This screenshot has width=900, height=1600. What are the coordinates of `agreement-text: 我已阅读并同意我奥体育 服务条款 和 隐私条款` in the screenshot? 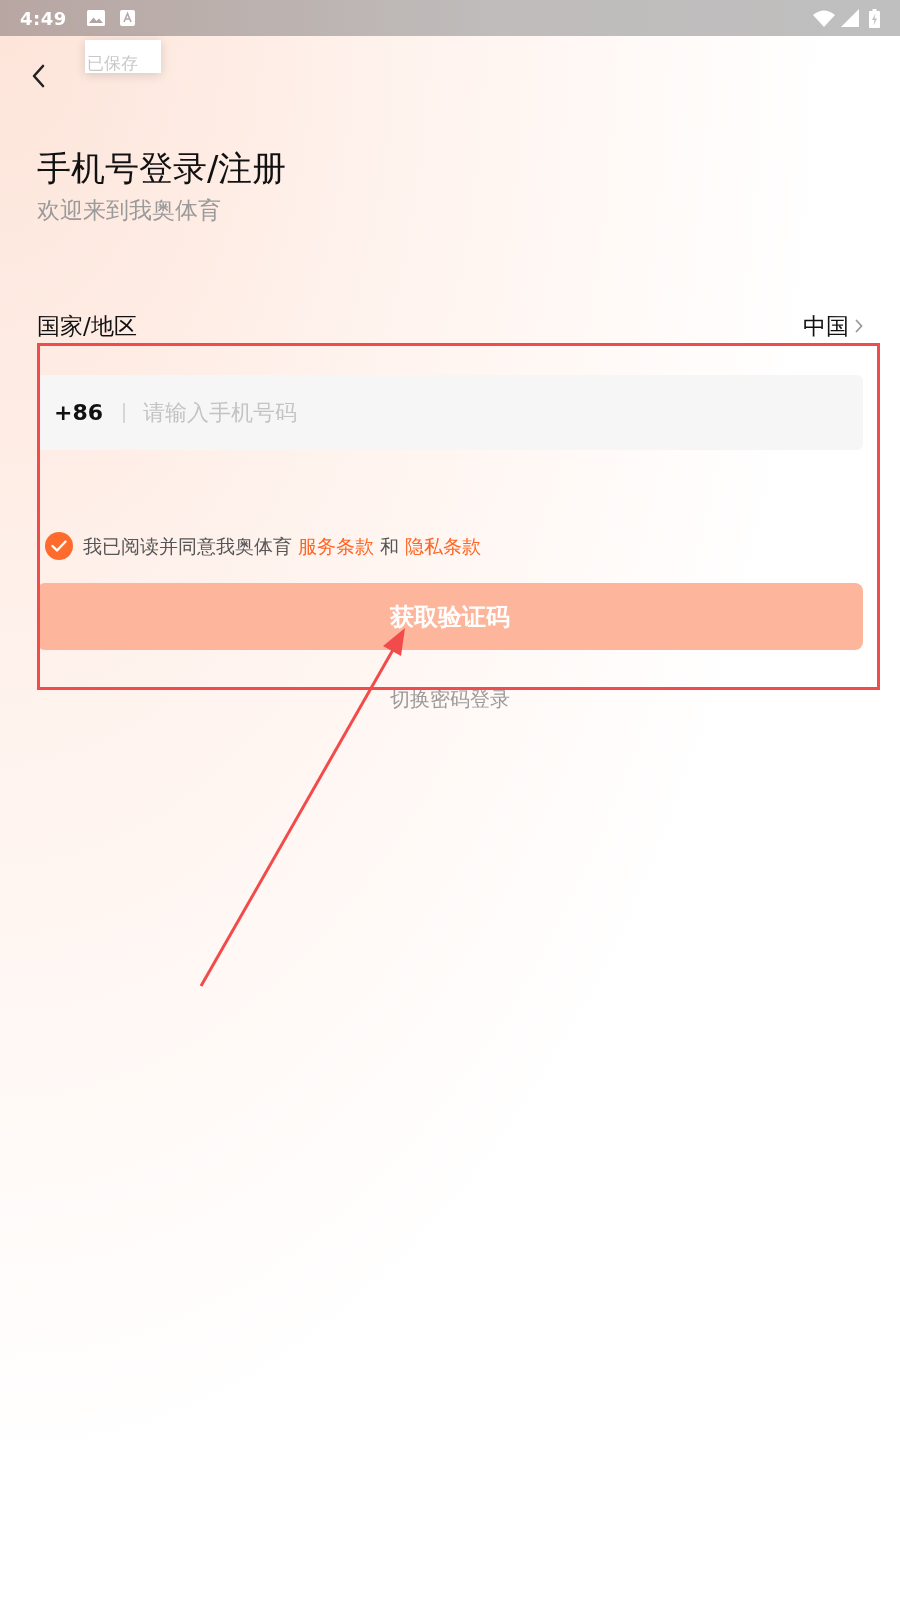 It's located at (282, 546).